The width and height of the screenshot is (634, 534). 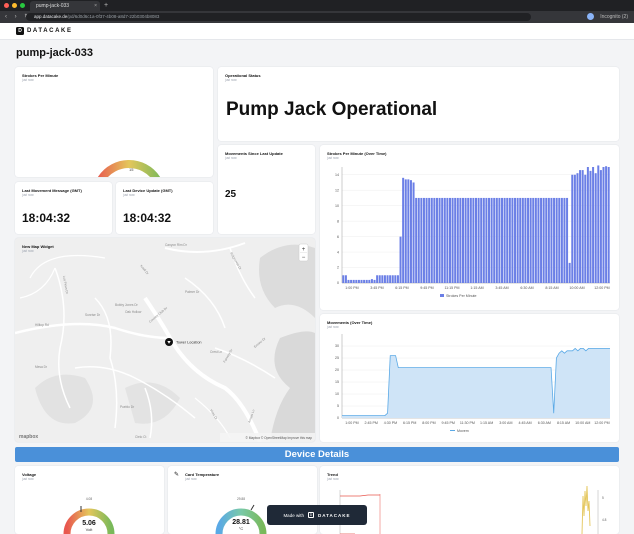 I want to click on window-controls, so click(x=14, y=5).